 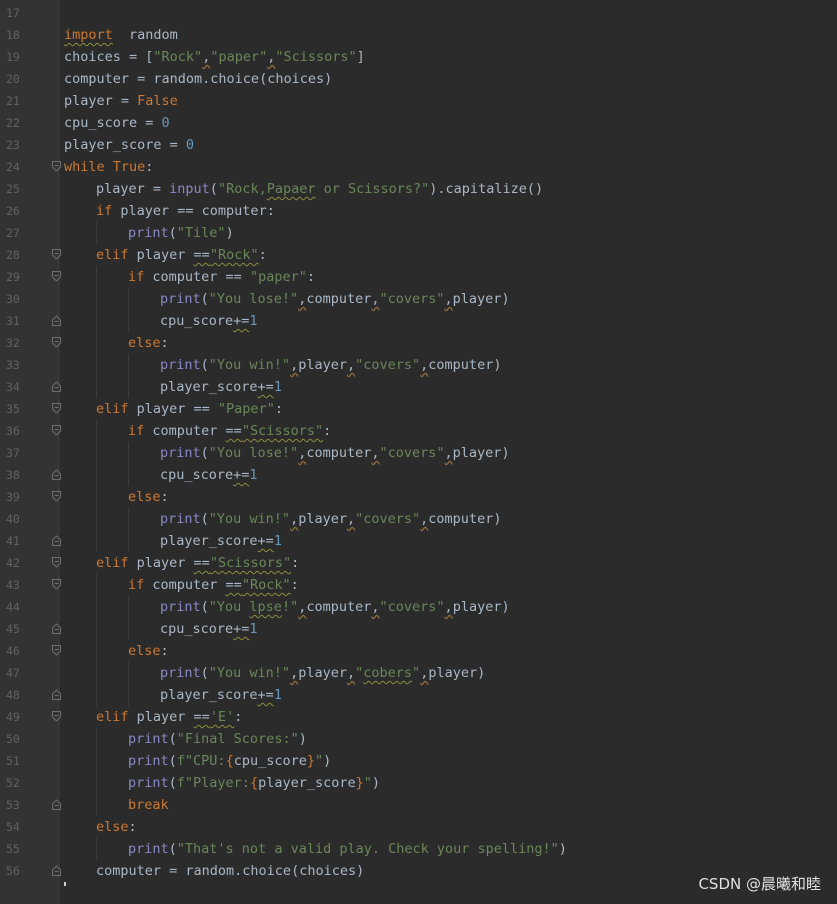 What do you see at coordinates (418, 167) in the screenshot?
I see `code-line: 24 while True:` at bounding box center [418, 167].